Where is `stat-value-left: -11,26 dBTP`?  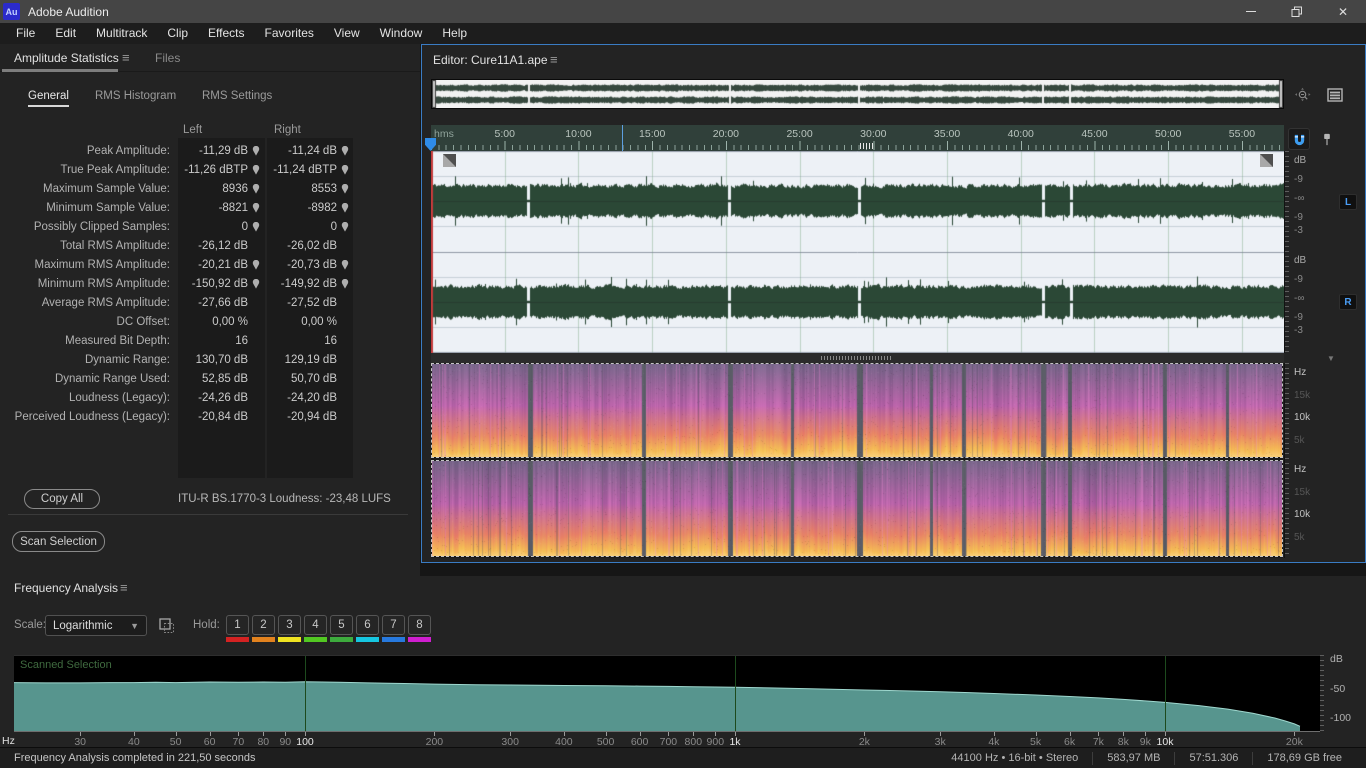
stat-value-left: -11,26 dBTP is located at coordinates (218, 170).